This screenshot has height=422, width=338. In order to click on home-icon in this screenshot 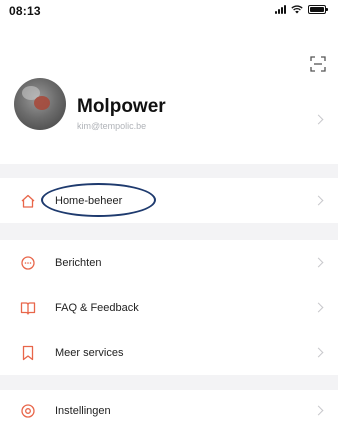, I will do `click(28, 201)`.